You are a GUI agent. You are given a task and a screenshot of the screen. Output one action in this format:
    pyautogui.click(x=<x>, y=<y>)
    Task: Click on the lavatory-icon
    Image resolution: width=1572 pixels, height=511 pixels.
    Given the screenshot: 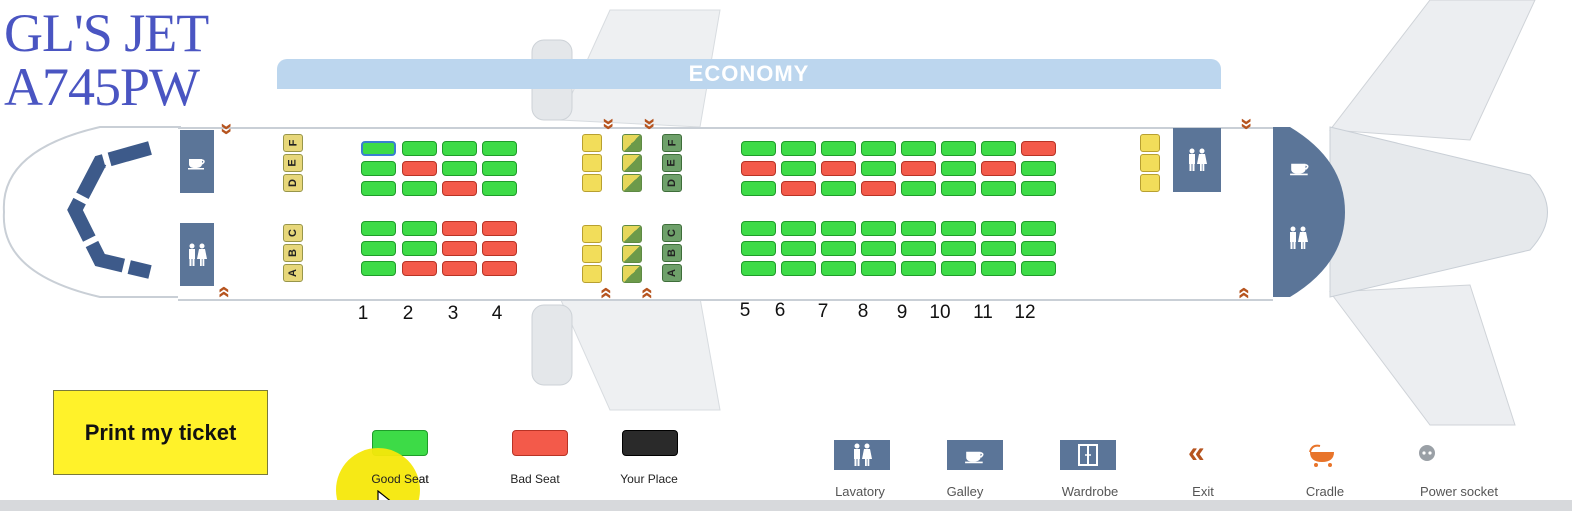 What is the action you would take?
    pyautogui.click(x=1198, y=159)
    